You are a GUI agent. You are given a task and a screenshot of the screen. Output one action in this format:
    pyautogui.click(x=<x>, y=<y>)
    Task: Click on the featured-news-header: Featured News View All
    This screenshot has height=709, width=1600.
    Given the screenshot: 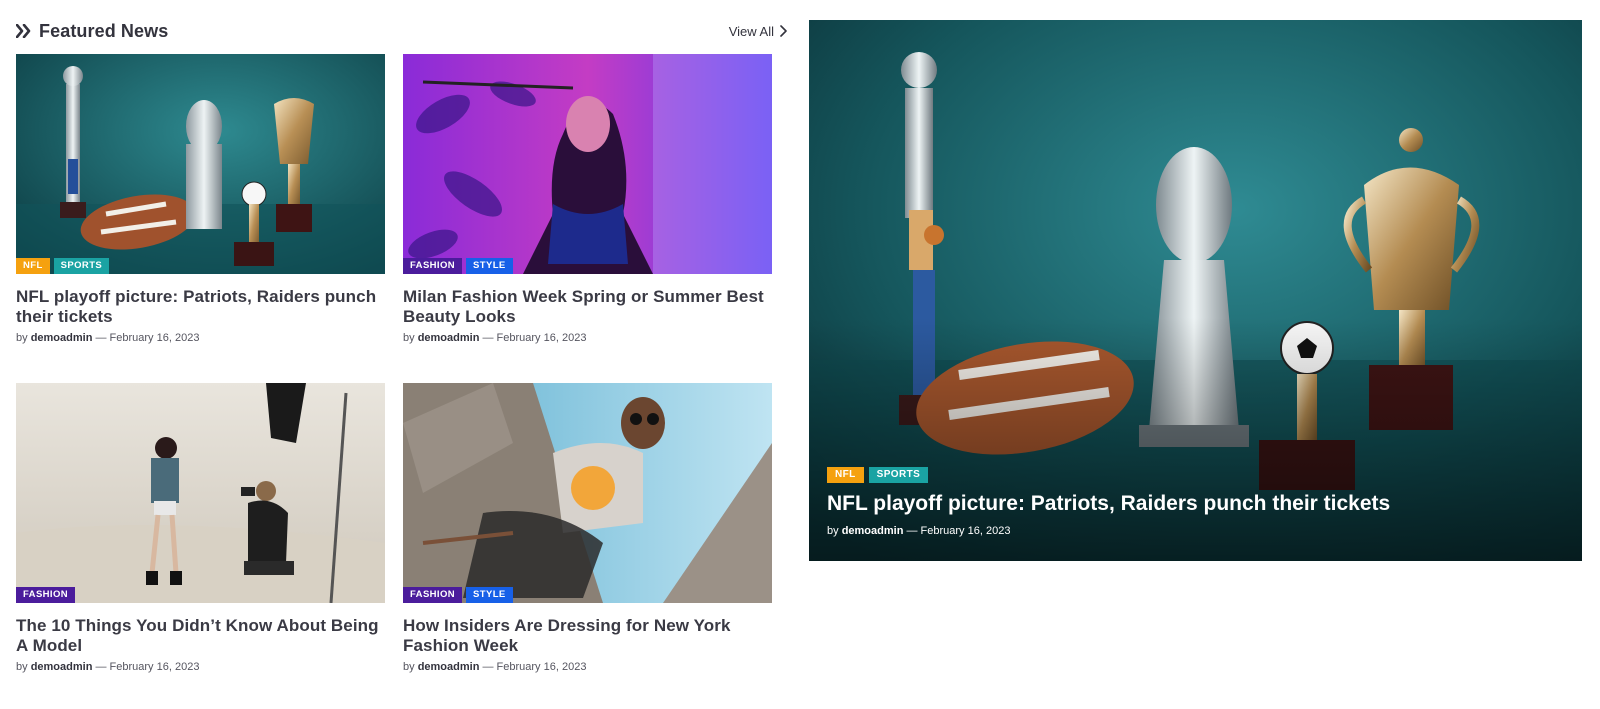 What is the action you would take?
    pyautogui.click(x=401, y=31)
    